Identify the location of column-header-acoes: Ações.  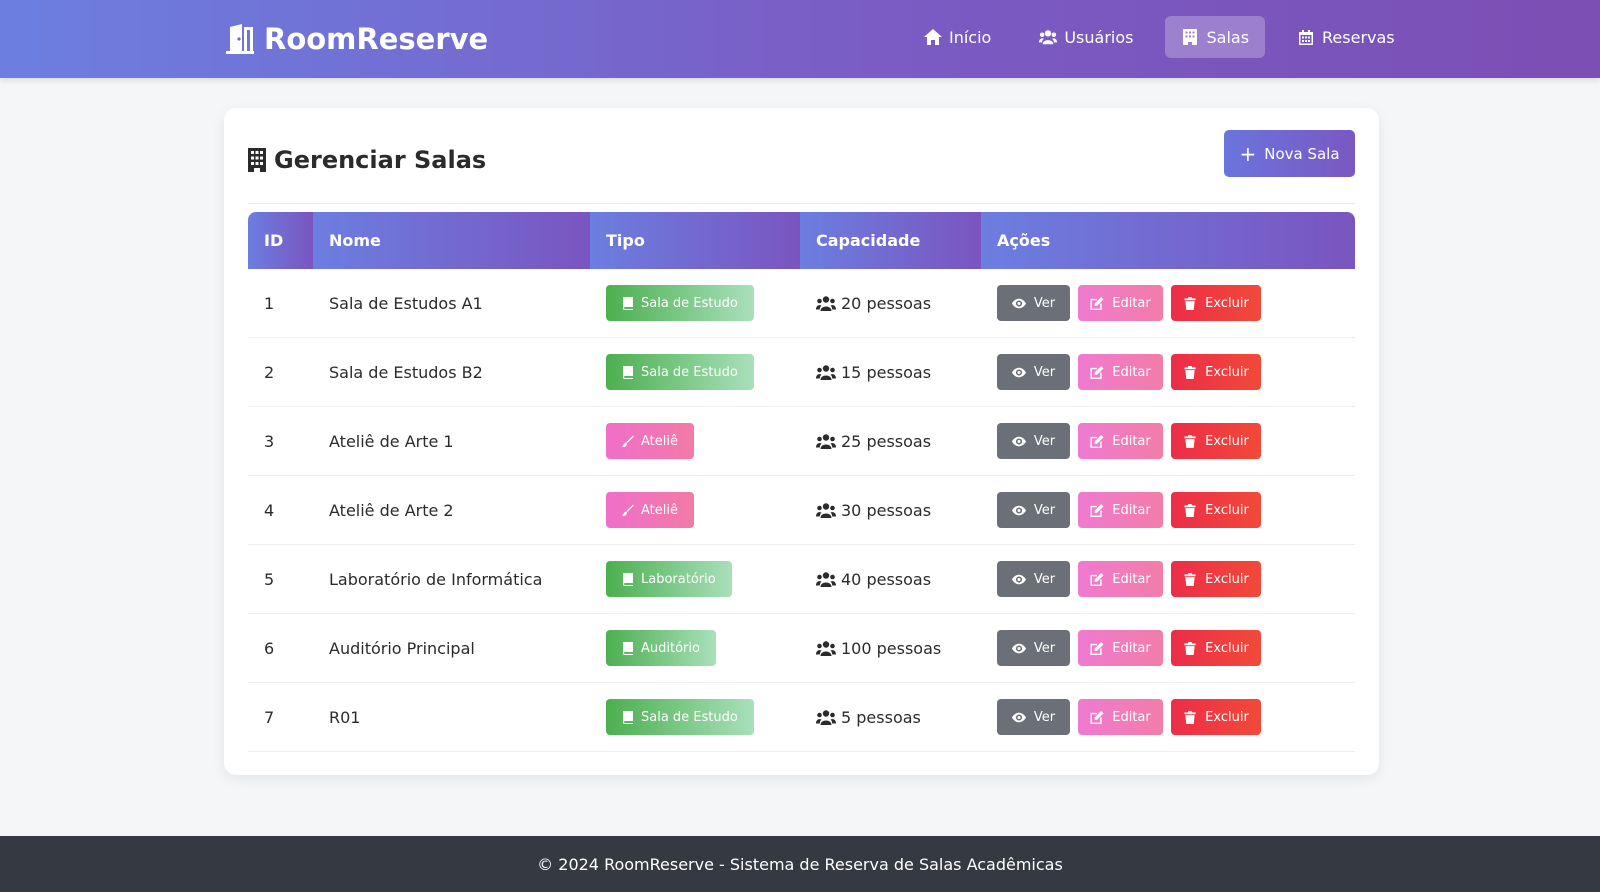
(1168, 240).